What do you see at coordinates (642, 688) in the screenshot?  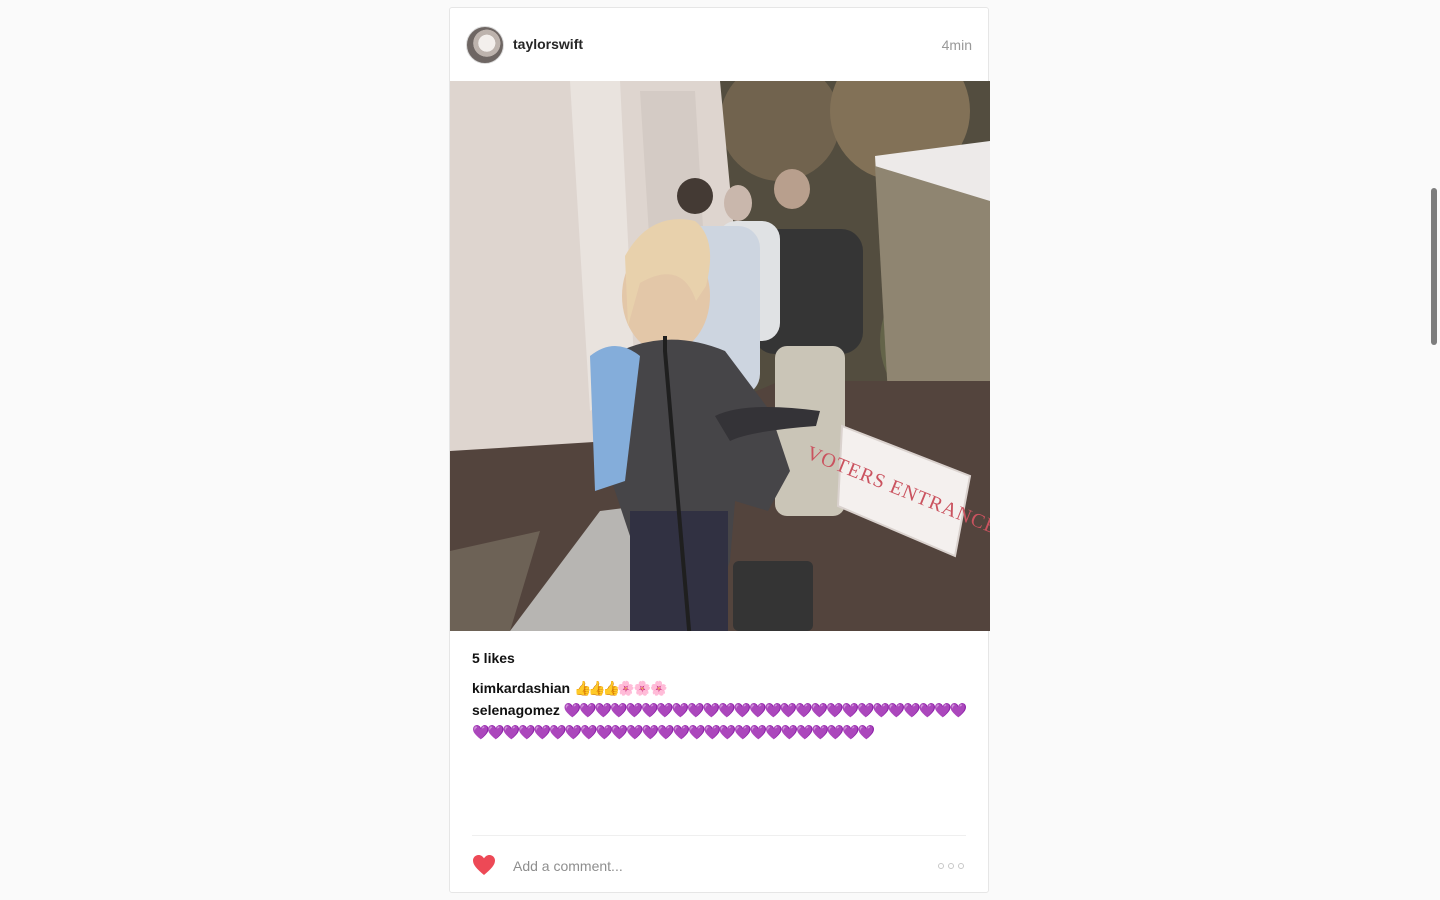 I see `comment-text-flowers: 🌸🌸🌸` at bounding box center [642, 688].